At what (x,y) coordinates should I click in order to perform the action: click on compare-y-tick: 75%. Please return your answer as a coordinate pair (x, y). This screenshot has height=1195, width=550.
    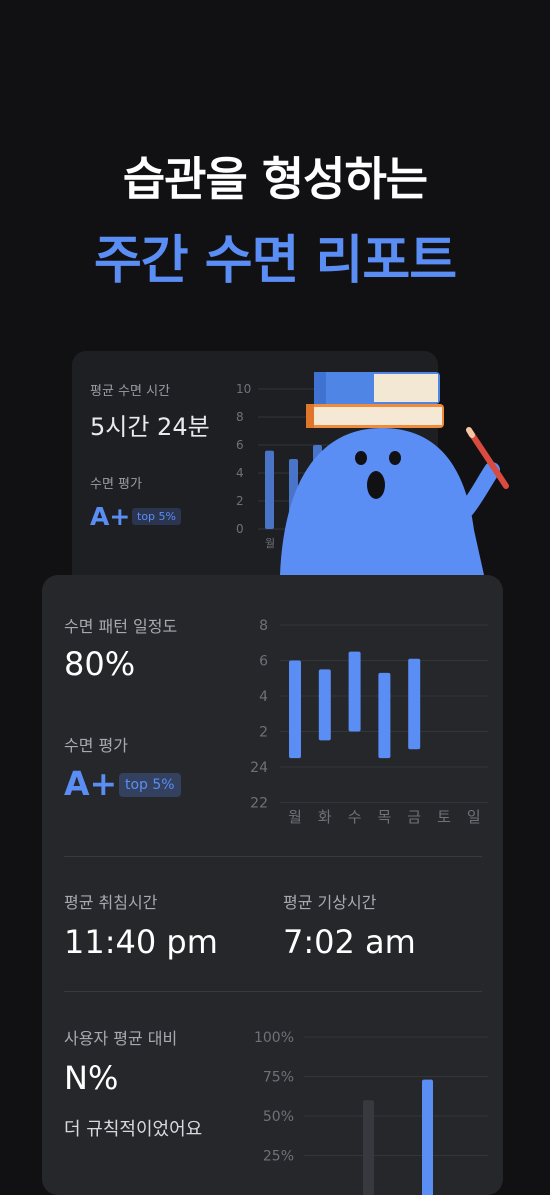
    Looking at the image, I should click on (278, 1078).